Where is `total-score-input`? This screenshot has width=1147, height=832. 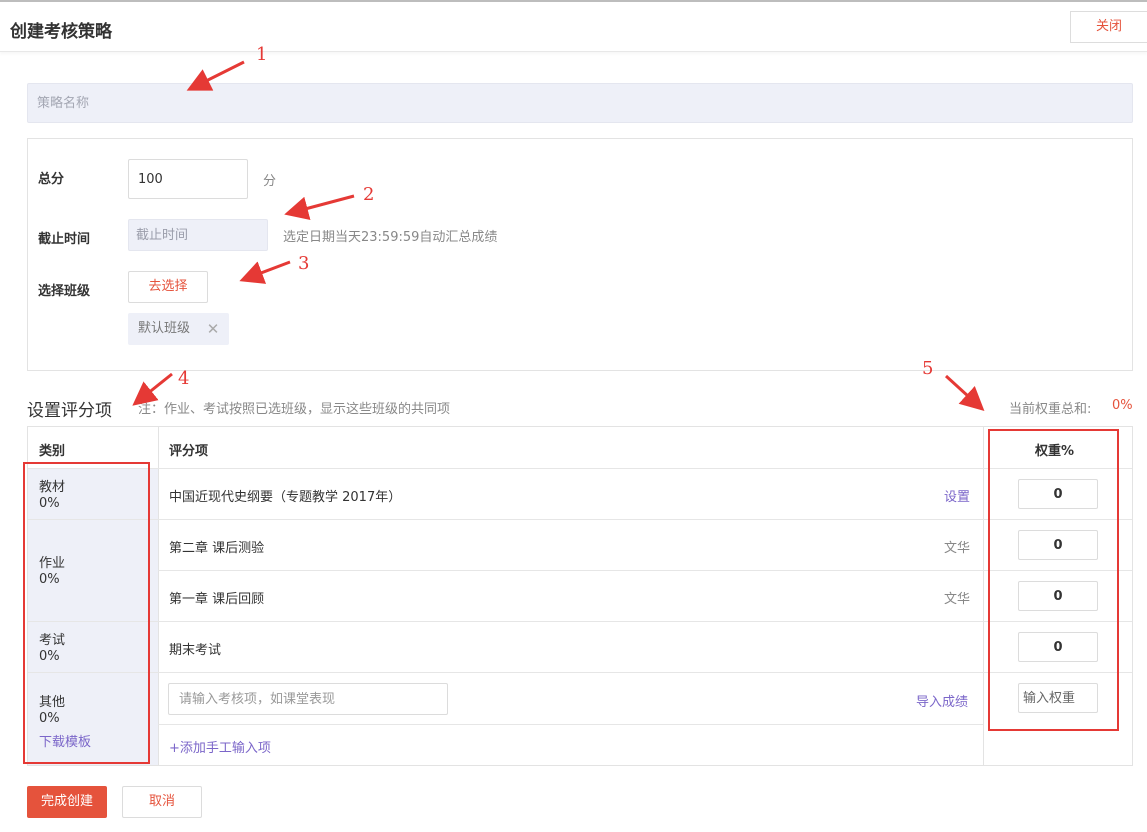 total-score-input is located at coordinates (188, 179).